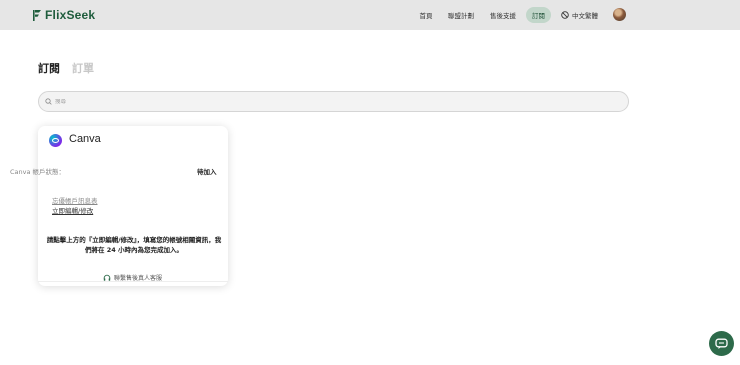 Image resolution: width=740 pixels, height=365 pixels. What do you see at coordinates (38, 172) in the screenshot?
I see `account-status-label: Canva 帳戶狀態：` at bounding box center [38, 172].